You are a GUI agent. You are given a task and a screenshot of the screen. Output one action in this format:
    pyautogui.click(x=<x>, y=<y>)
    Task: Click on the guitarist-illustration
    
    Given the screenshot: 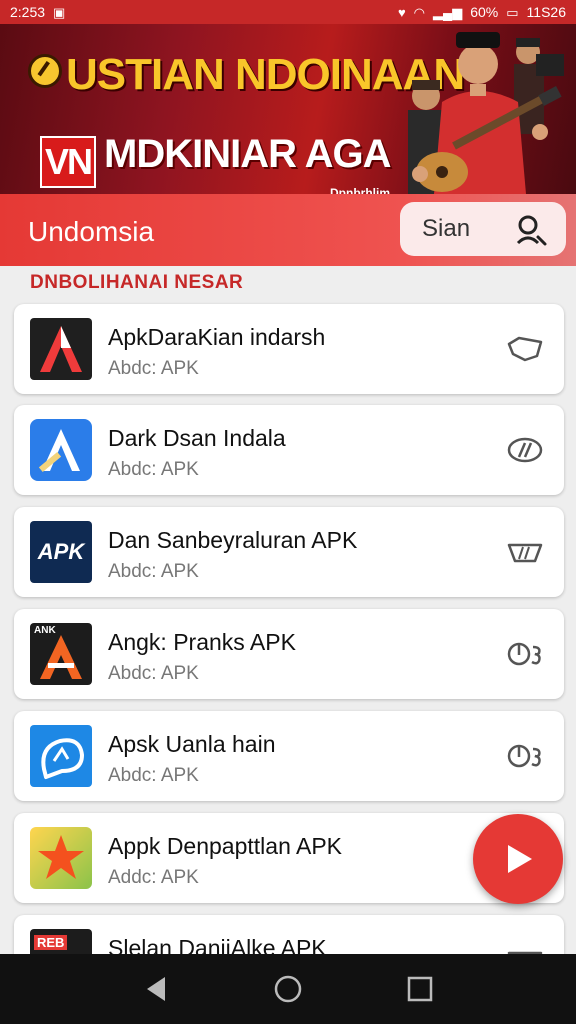 What is the action you would take?
    pyautogui.click(x=486, y=113)
    